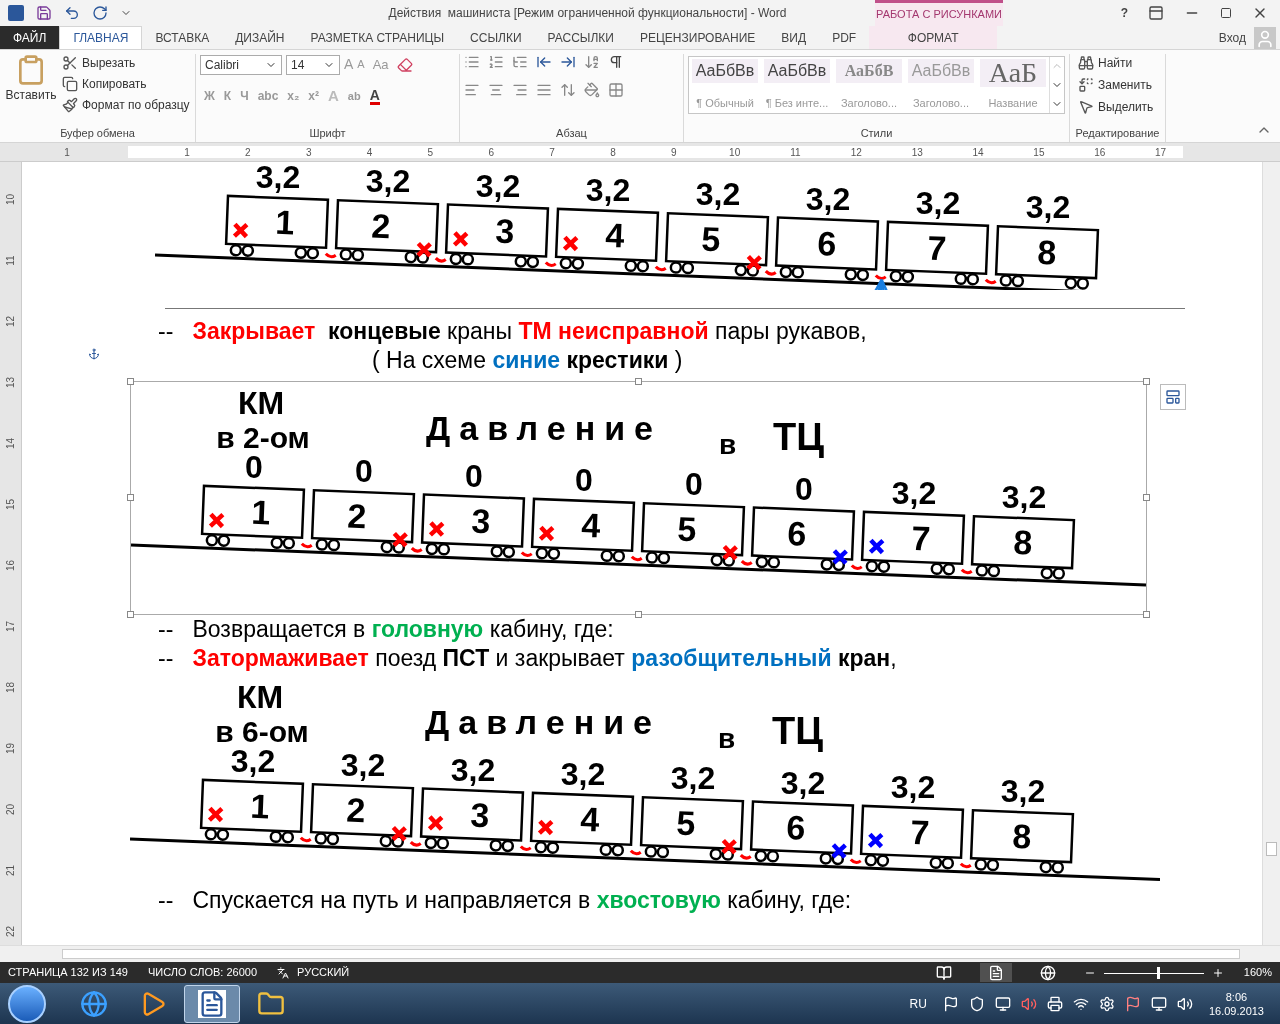  Describe the element at coordinates (1271, 553) in the screenshot. I see `vertical-scrollbar` at that location.